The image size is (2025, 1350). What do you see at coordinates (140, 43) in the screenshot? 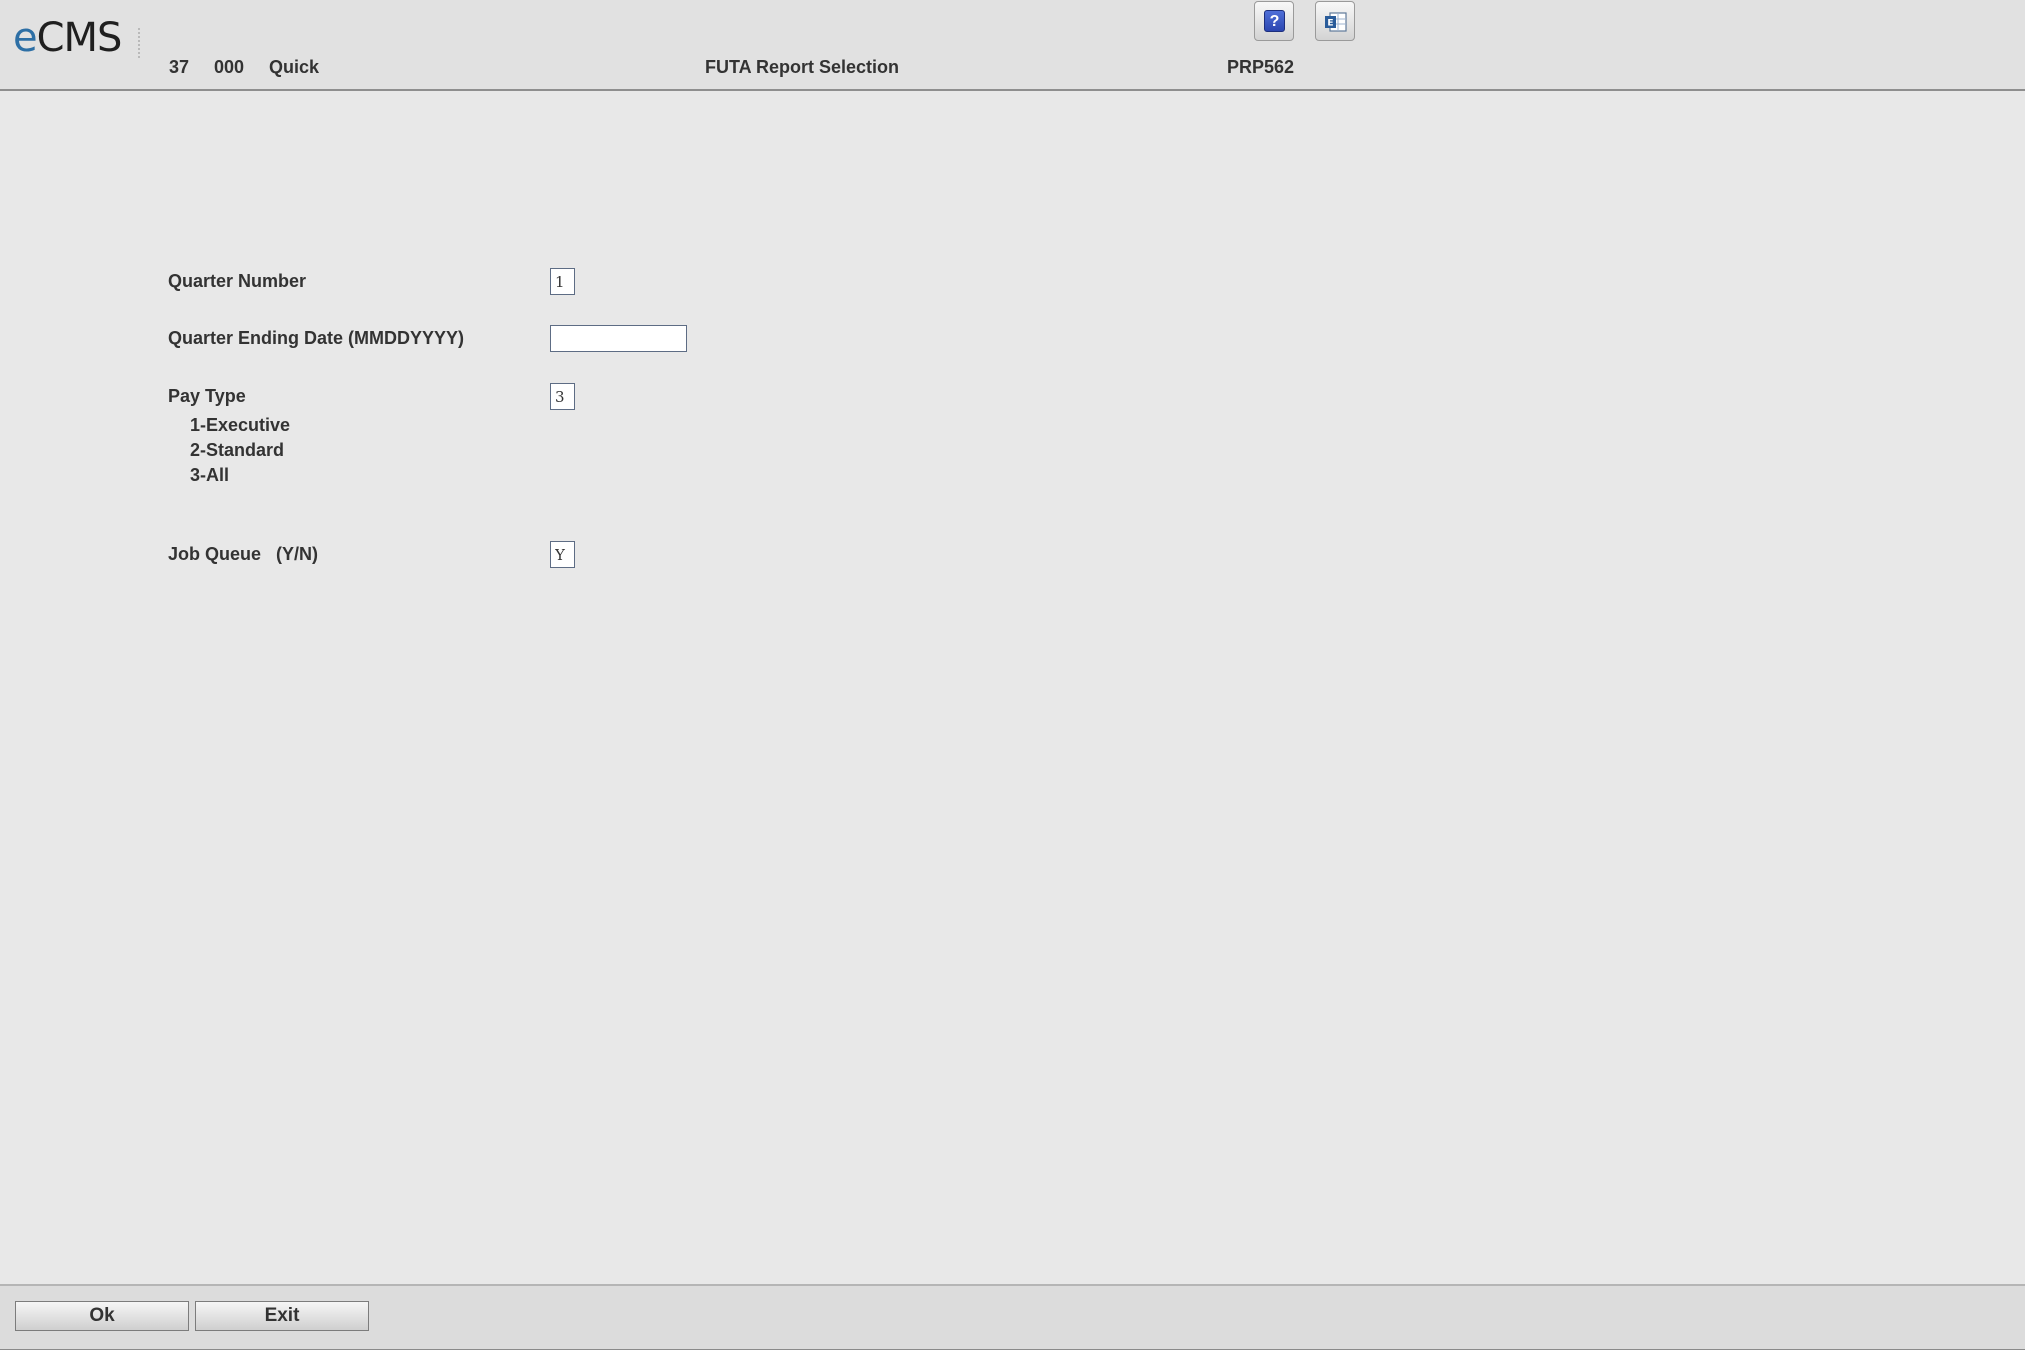
I see `logo-separator` at bounding box center [140, 43].